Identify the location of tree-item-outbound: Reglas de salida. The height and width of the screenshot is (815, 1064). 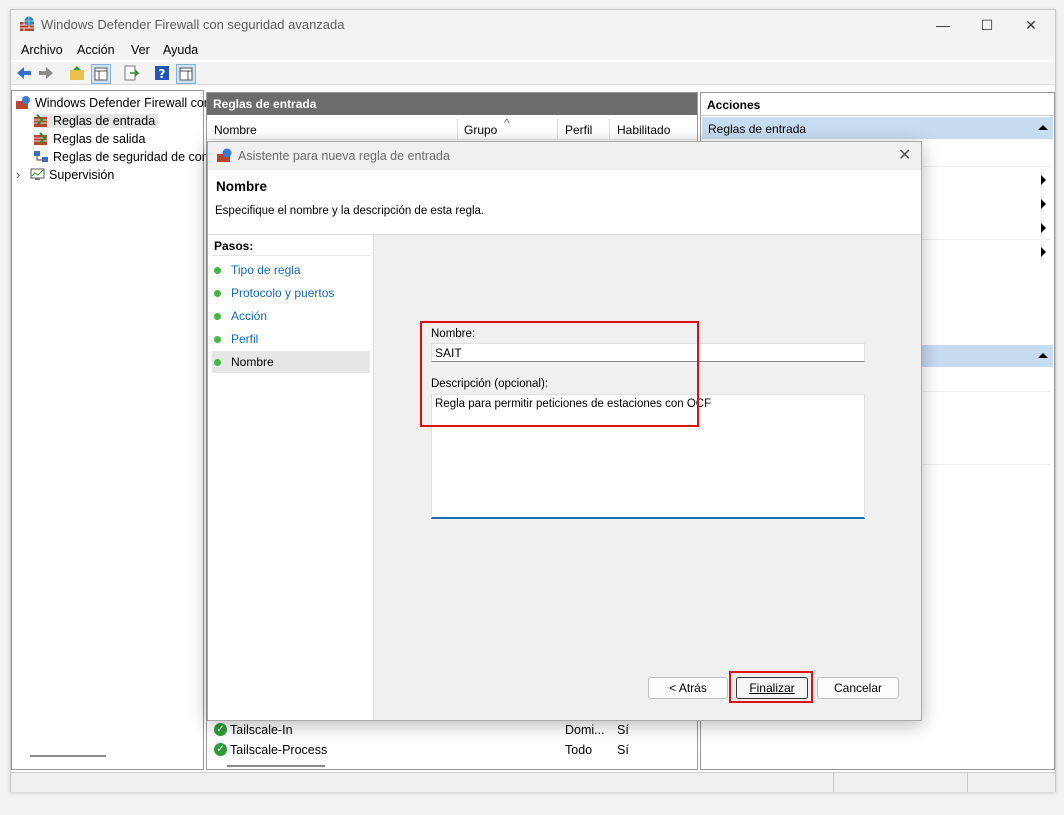
(89, 139).